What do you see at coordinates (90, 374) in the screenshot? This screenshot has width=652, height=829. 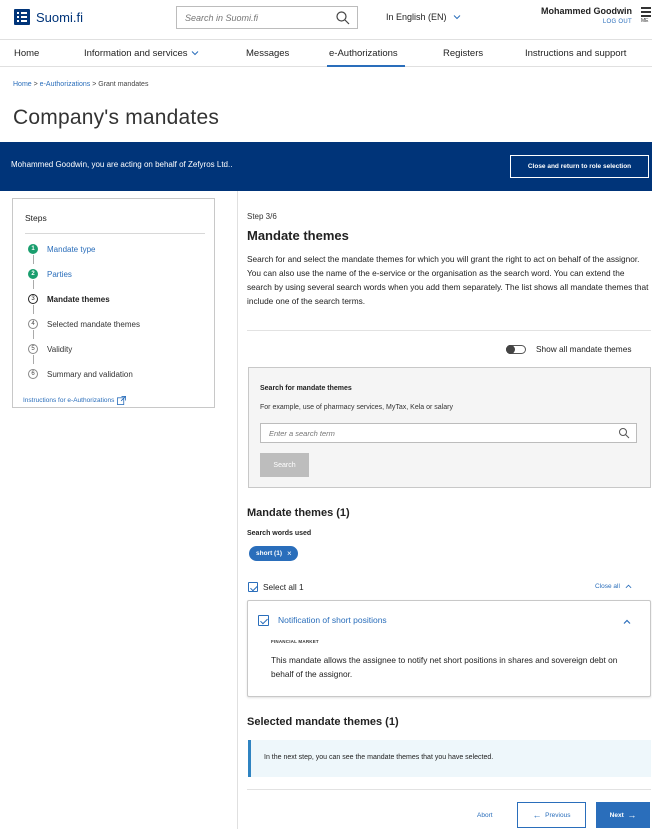 I see `step-label: Summary and validation` at bounding box center [90, 374].